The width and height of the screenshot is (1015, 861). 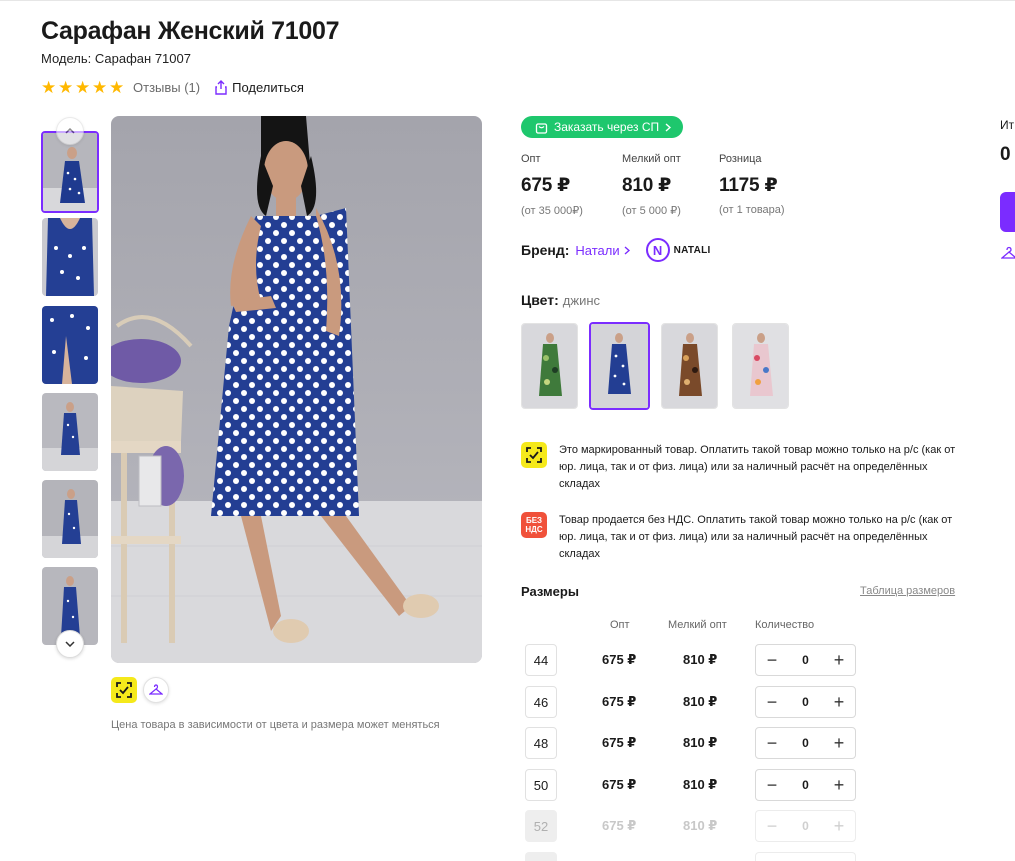 I want to click on size-row: 48 675 ₽ 810 ₽ − 0 +, so click(x=695, y=743).